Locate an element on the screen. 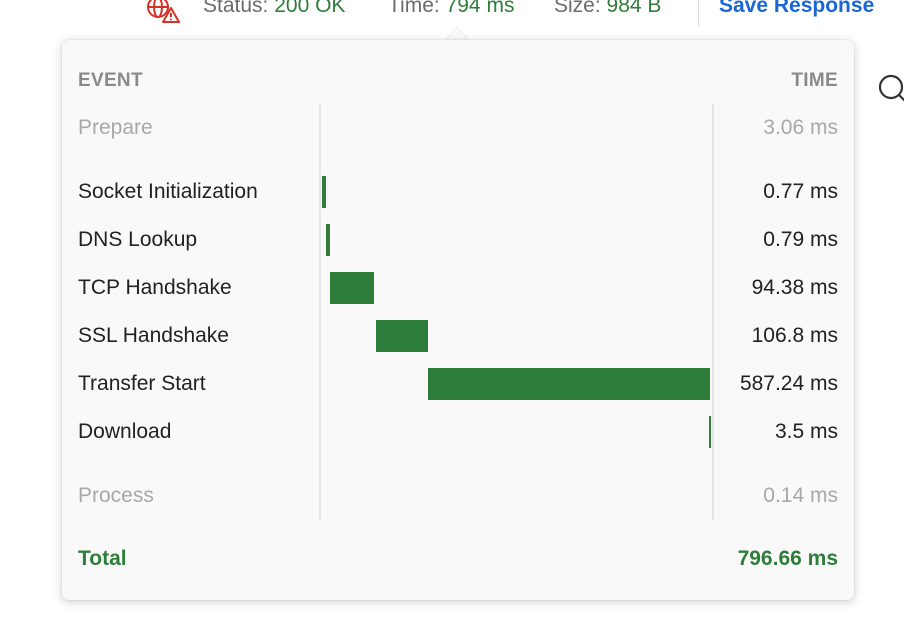  dns-lookup-bar is located at coordinates (328, 240).